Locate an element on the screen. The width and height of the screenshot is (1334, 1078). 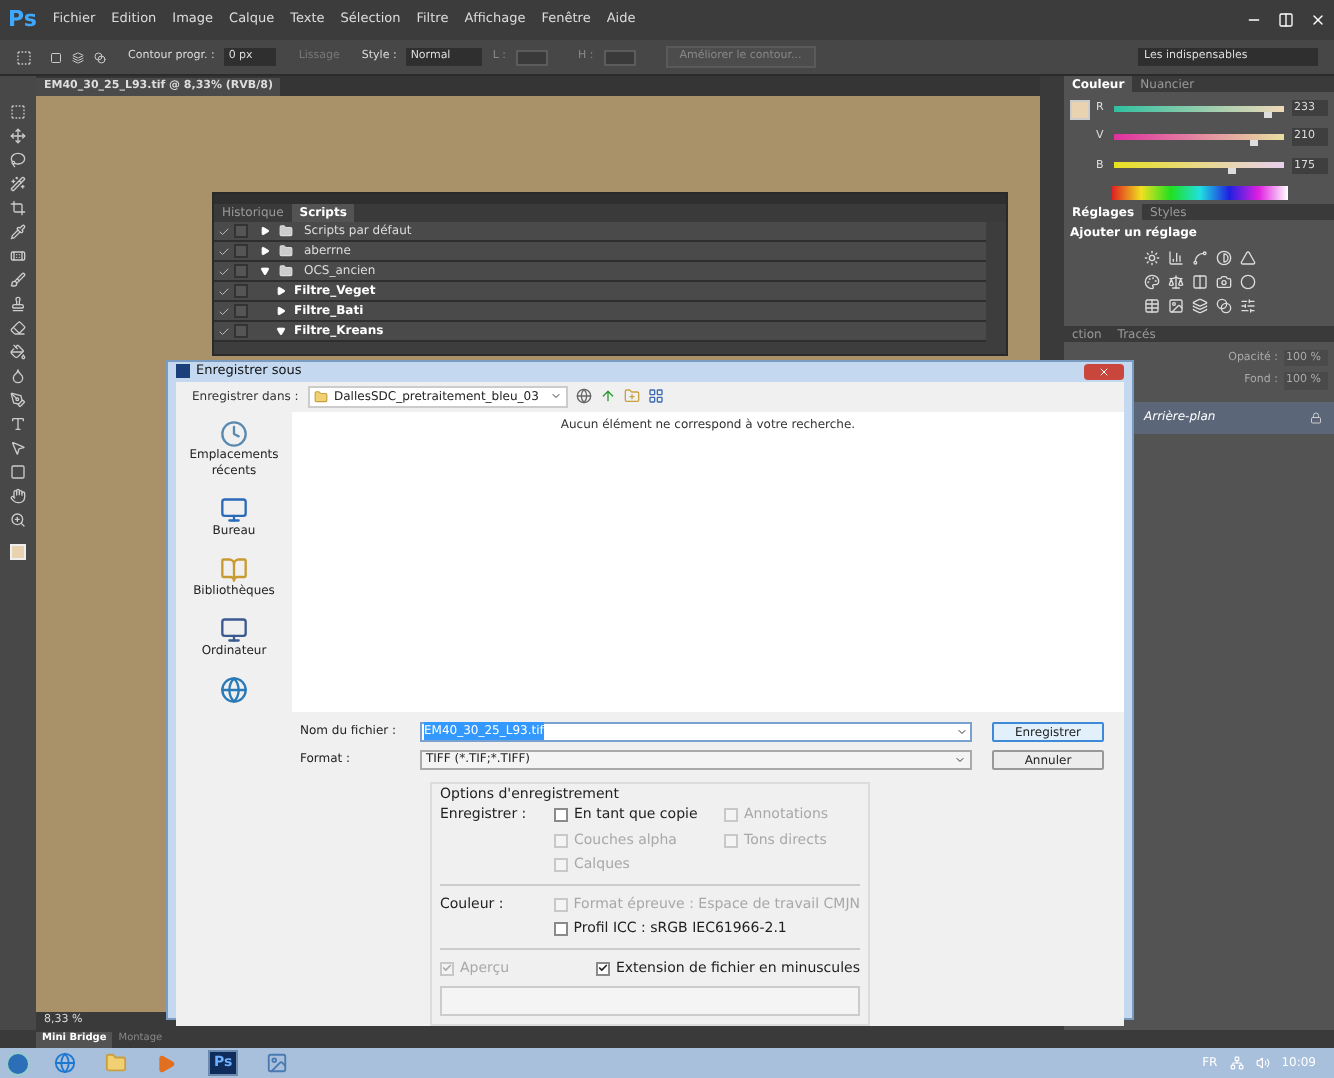
clock-icon is located at coordinates (234, 433).